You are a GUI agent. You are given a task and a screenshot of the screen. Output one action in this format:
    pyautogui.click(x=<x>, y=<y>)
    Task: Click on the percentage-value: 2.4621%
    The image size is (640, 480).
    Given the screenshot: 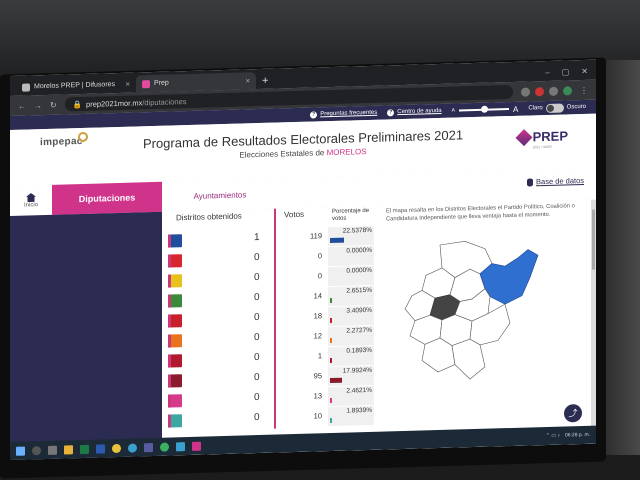 What is the action you would take?
    pyautogui.click(x=359, y=390)
    